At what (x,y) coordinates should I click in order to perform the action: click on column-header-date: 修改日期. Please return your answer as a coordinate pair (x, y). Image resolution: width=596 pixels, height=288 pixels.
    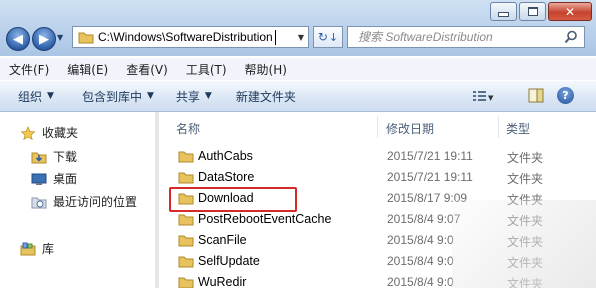
    Looking at the image, I should click on (410, 128).